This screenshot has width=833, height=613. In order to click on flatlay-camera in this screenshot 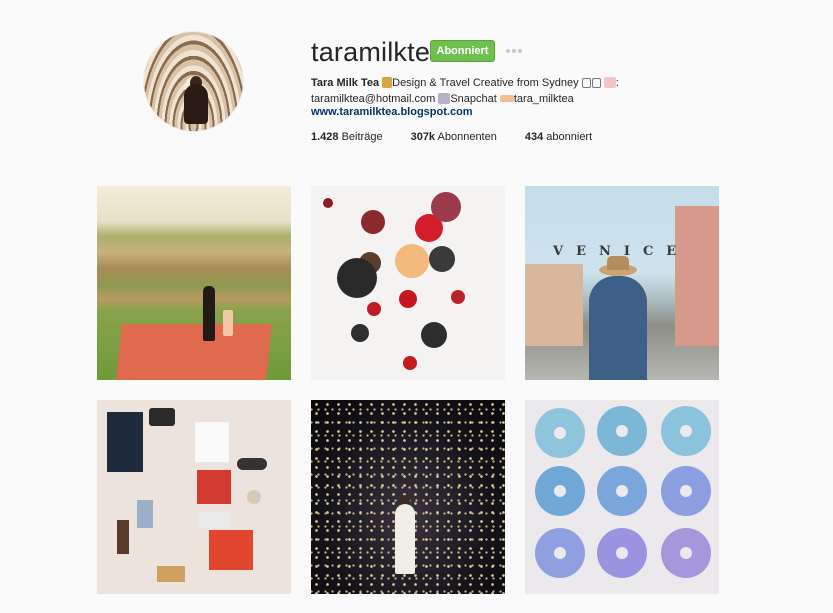, I will do `click(162, 417)`.